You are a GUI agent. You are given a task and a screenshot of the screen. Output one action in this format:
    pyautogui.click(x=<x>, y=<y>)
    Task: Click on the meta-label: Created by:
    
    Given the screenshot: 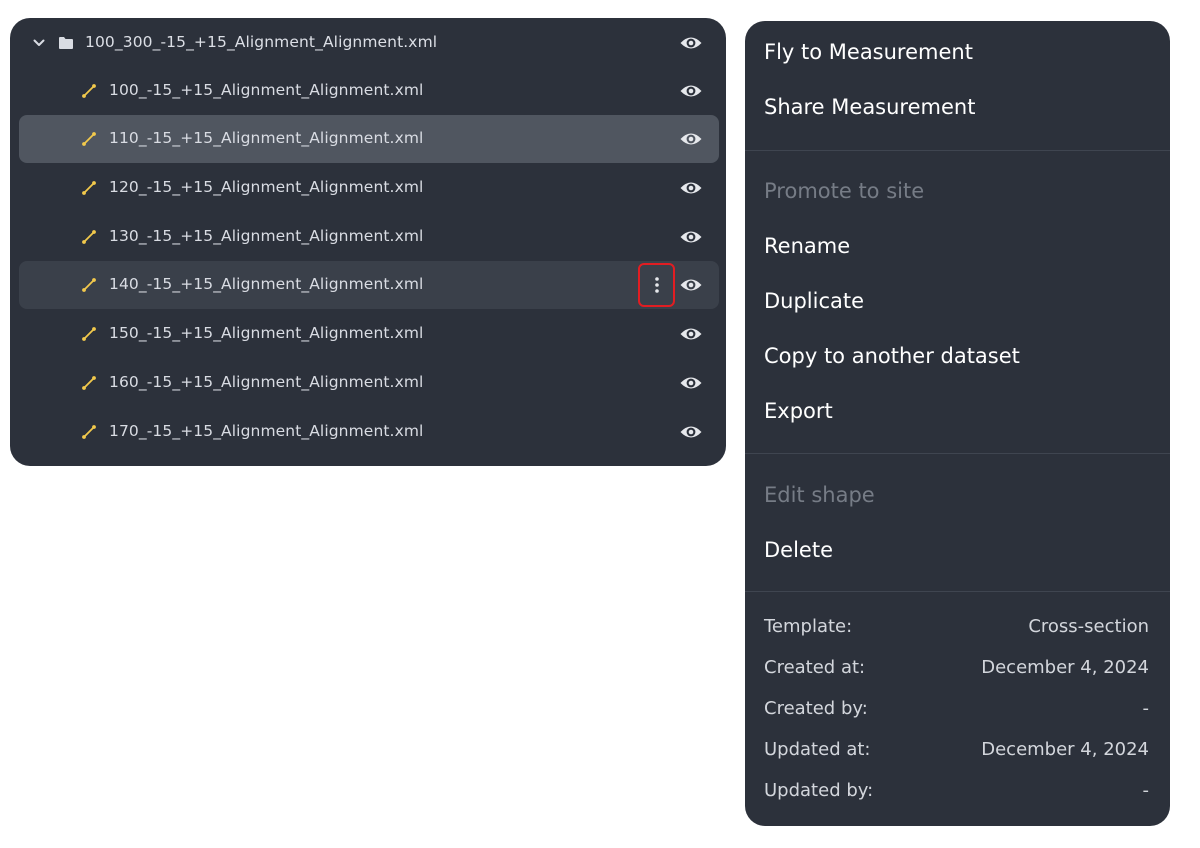 What is the action you would take?
    pyautogui.click(x=816, y=708)
    